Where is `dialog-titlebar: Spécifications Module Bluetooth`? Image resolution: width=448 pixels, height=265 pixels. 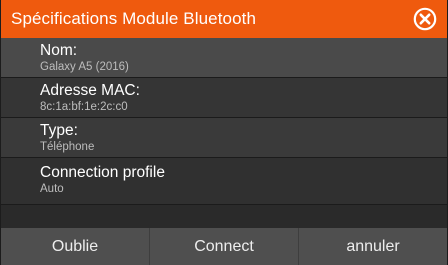
dialog-titlebar: Spécifications Module Bluetooth is located at coordinates (224, 19).